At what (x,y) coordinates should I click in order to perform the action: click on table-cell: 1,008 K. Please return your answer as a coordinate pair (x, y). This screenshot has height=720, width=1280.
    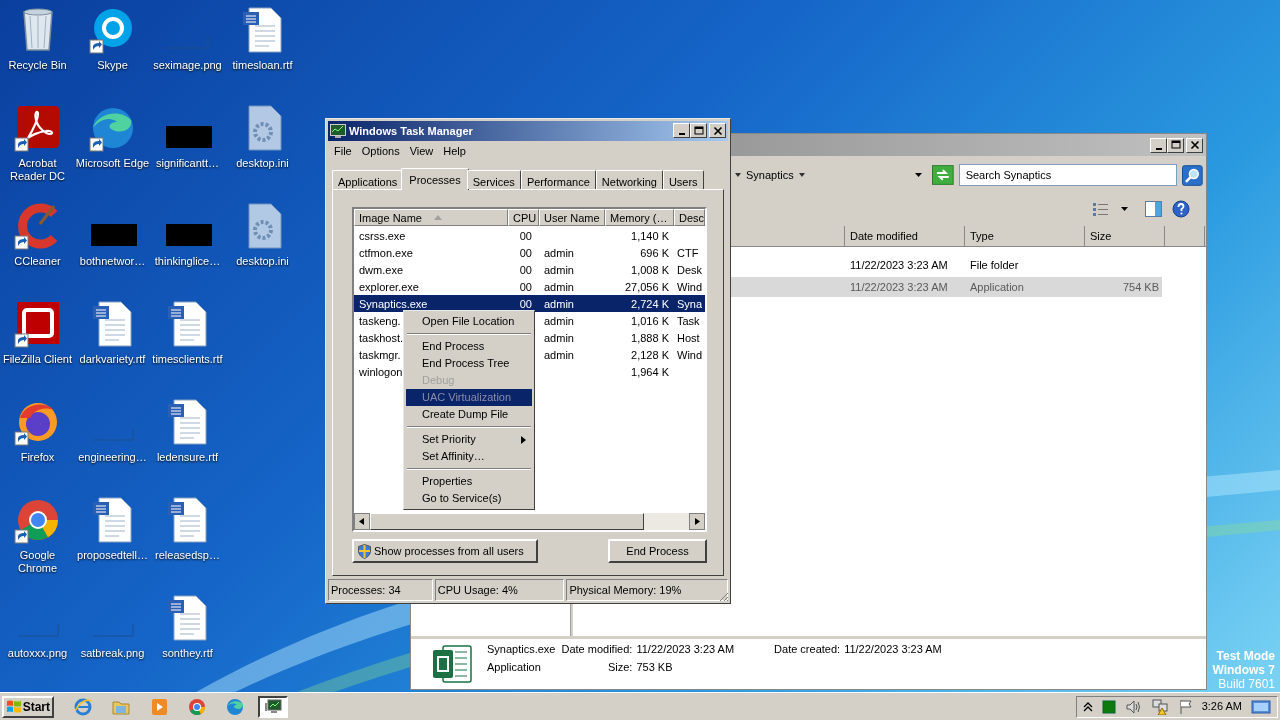
    Looking at the image, I should click on (650, 269).